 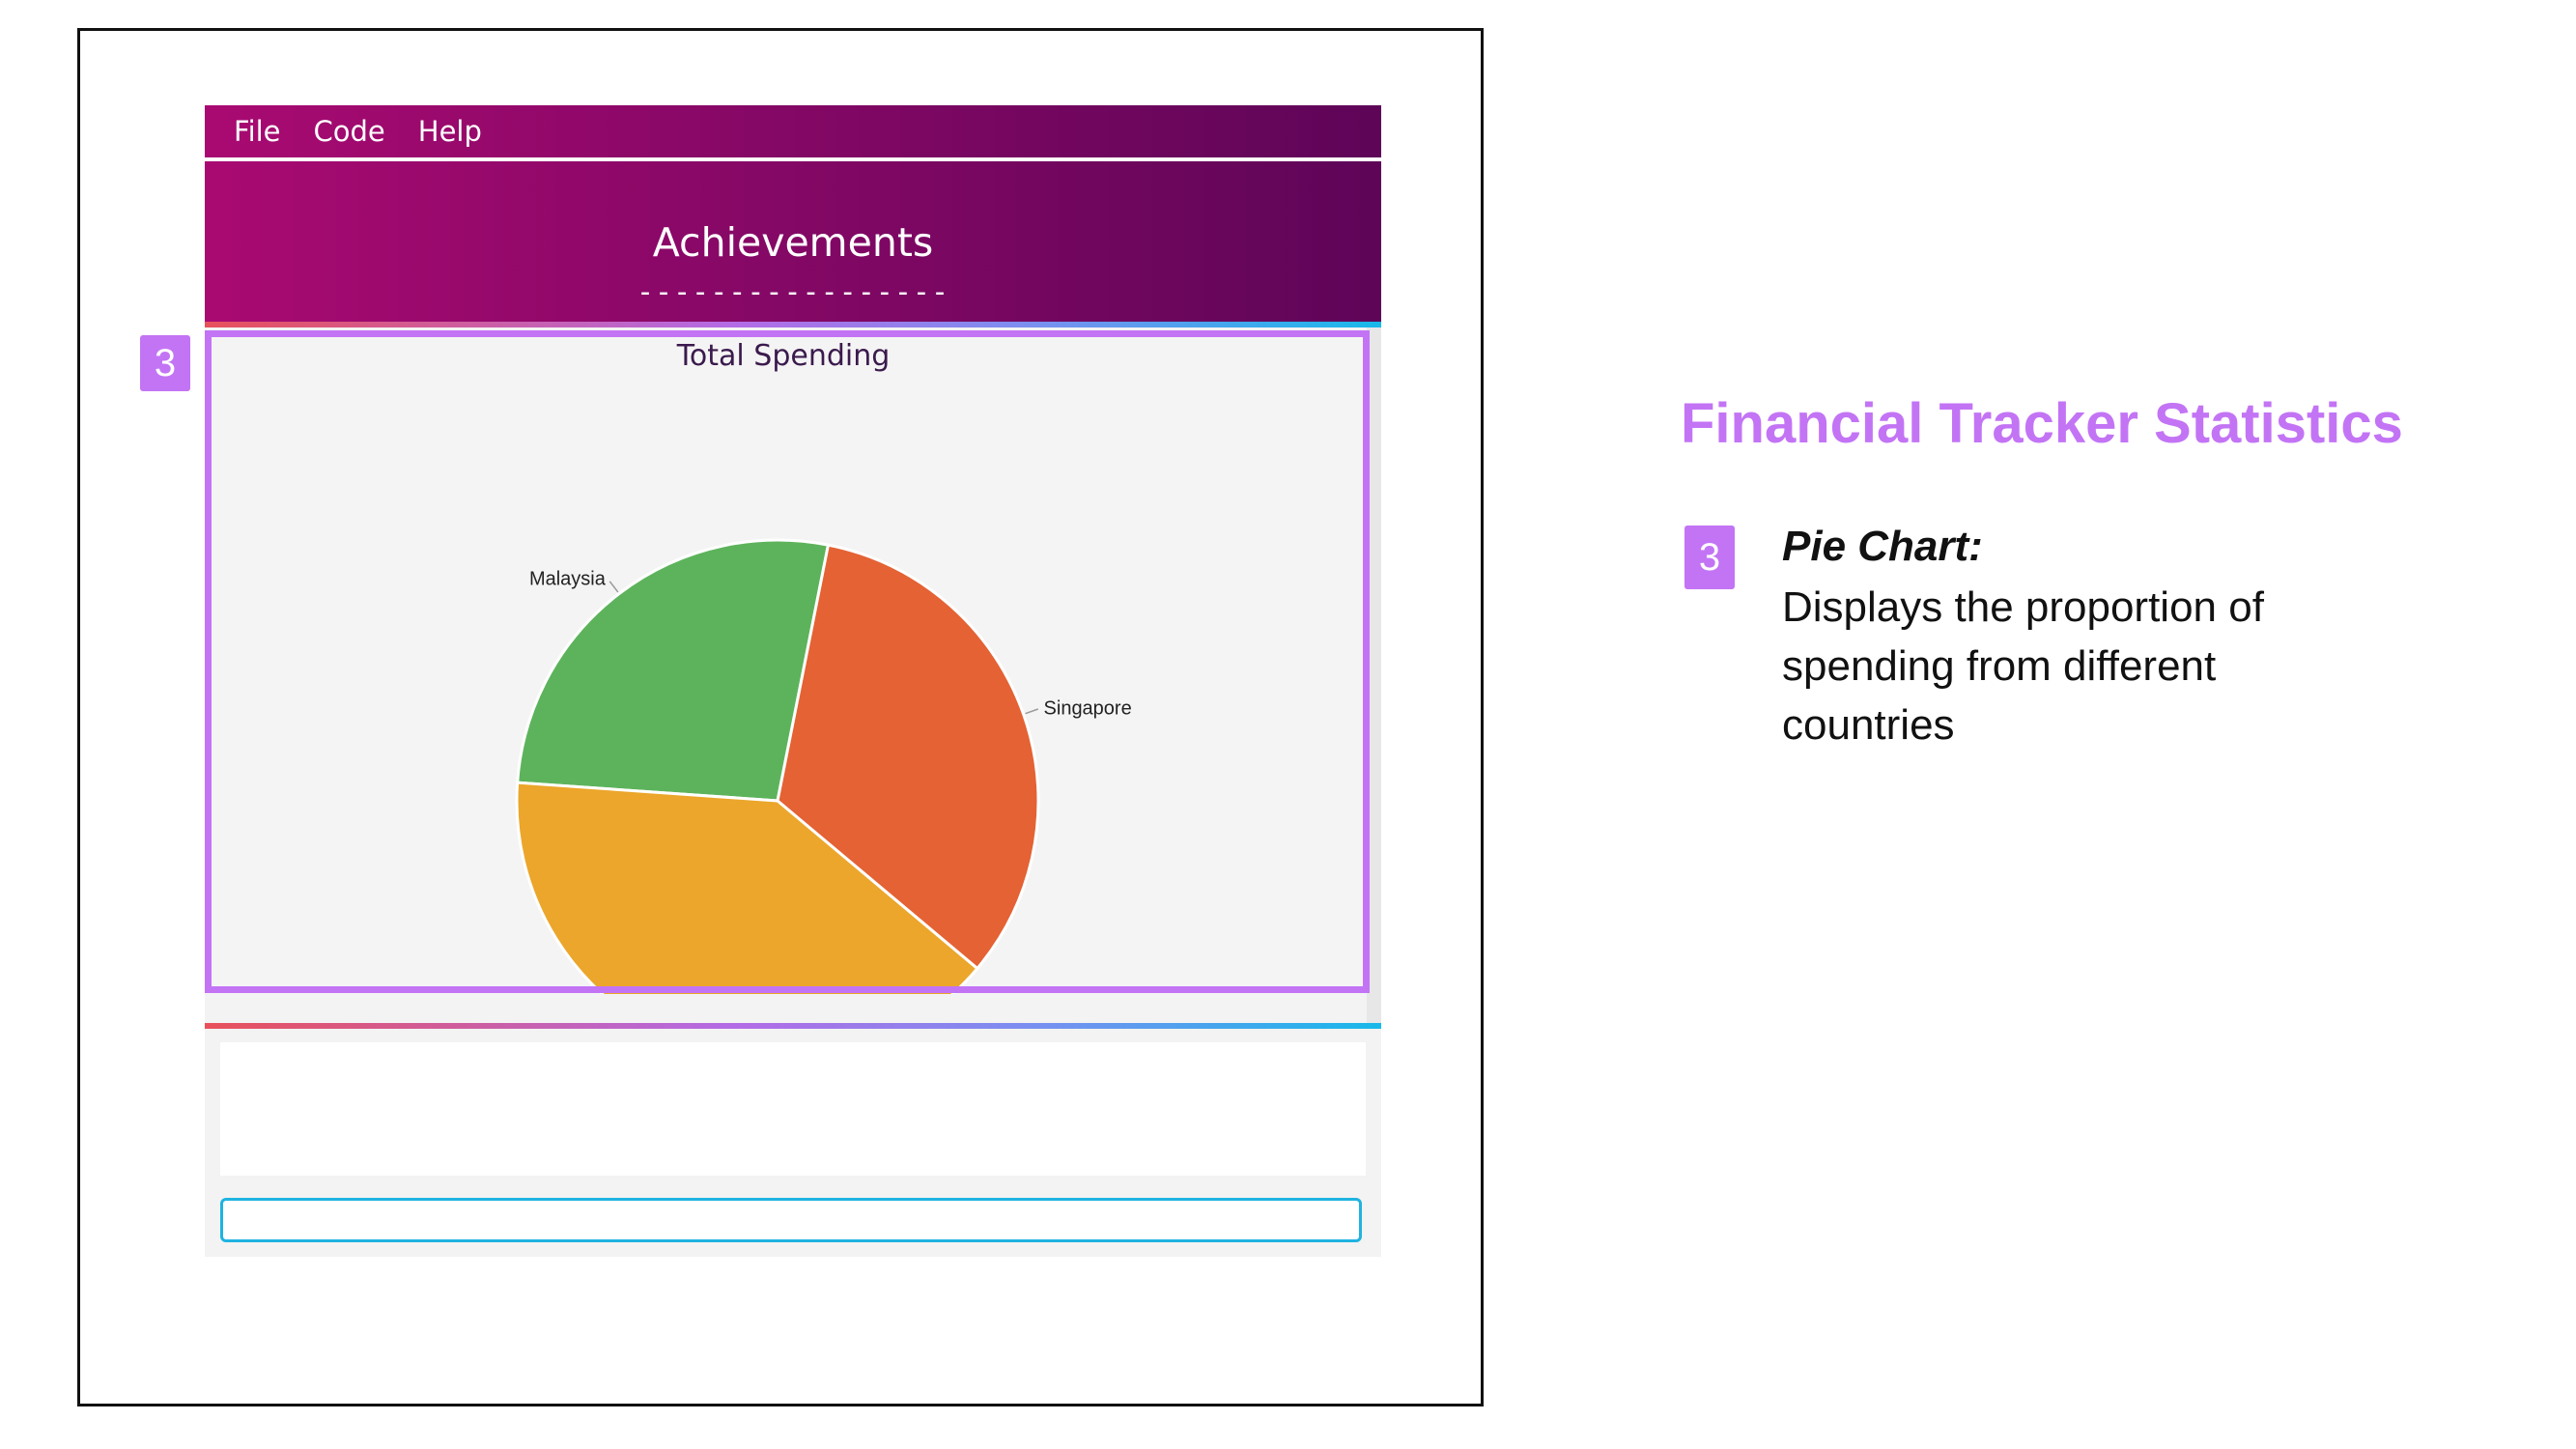 I want to click on result-display, so click(x=793, y=1109).